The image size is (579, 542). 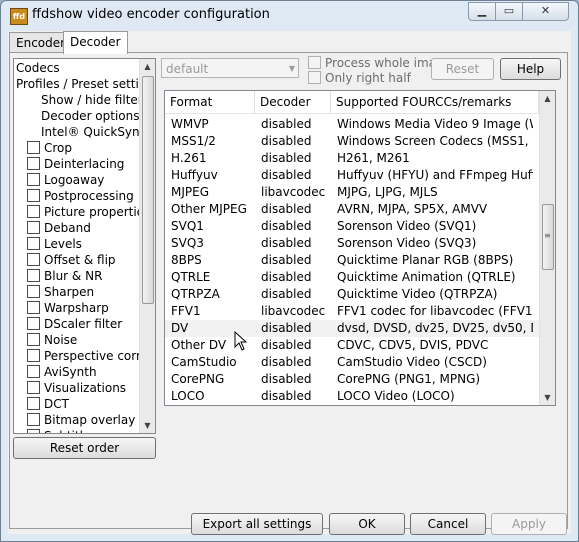 I want to click on tree-item: Deband, so click(x=59, y=228).